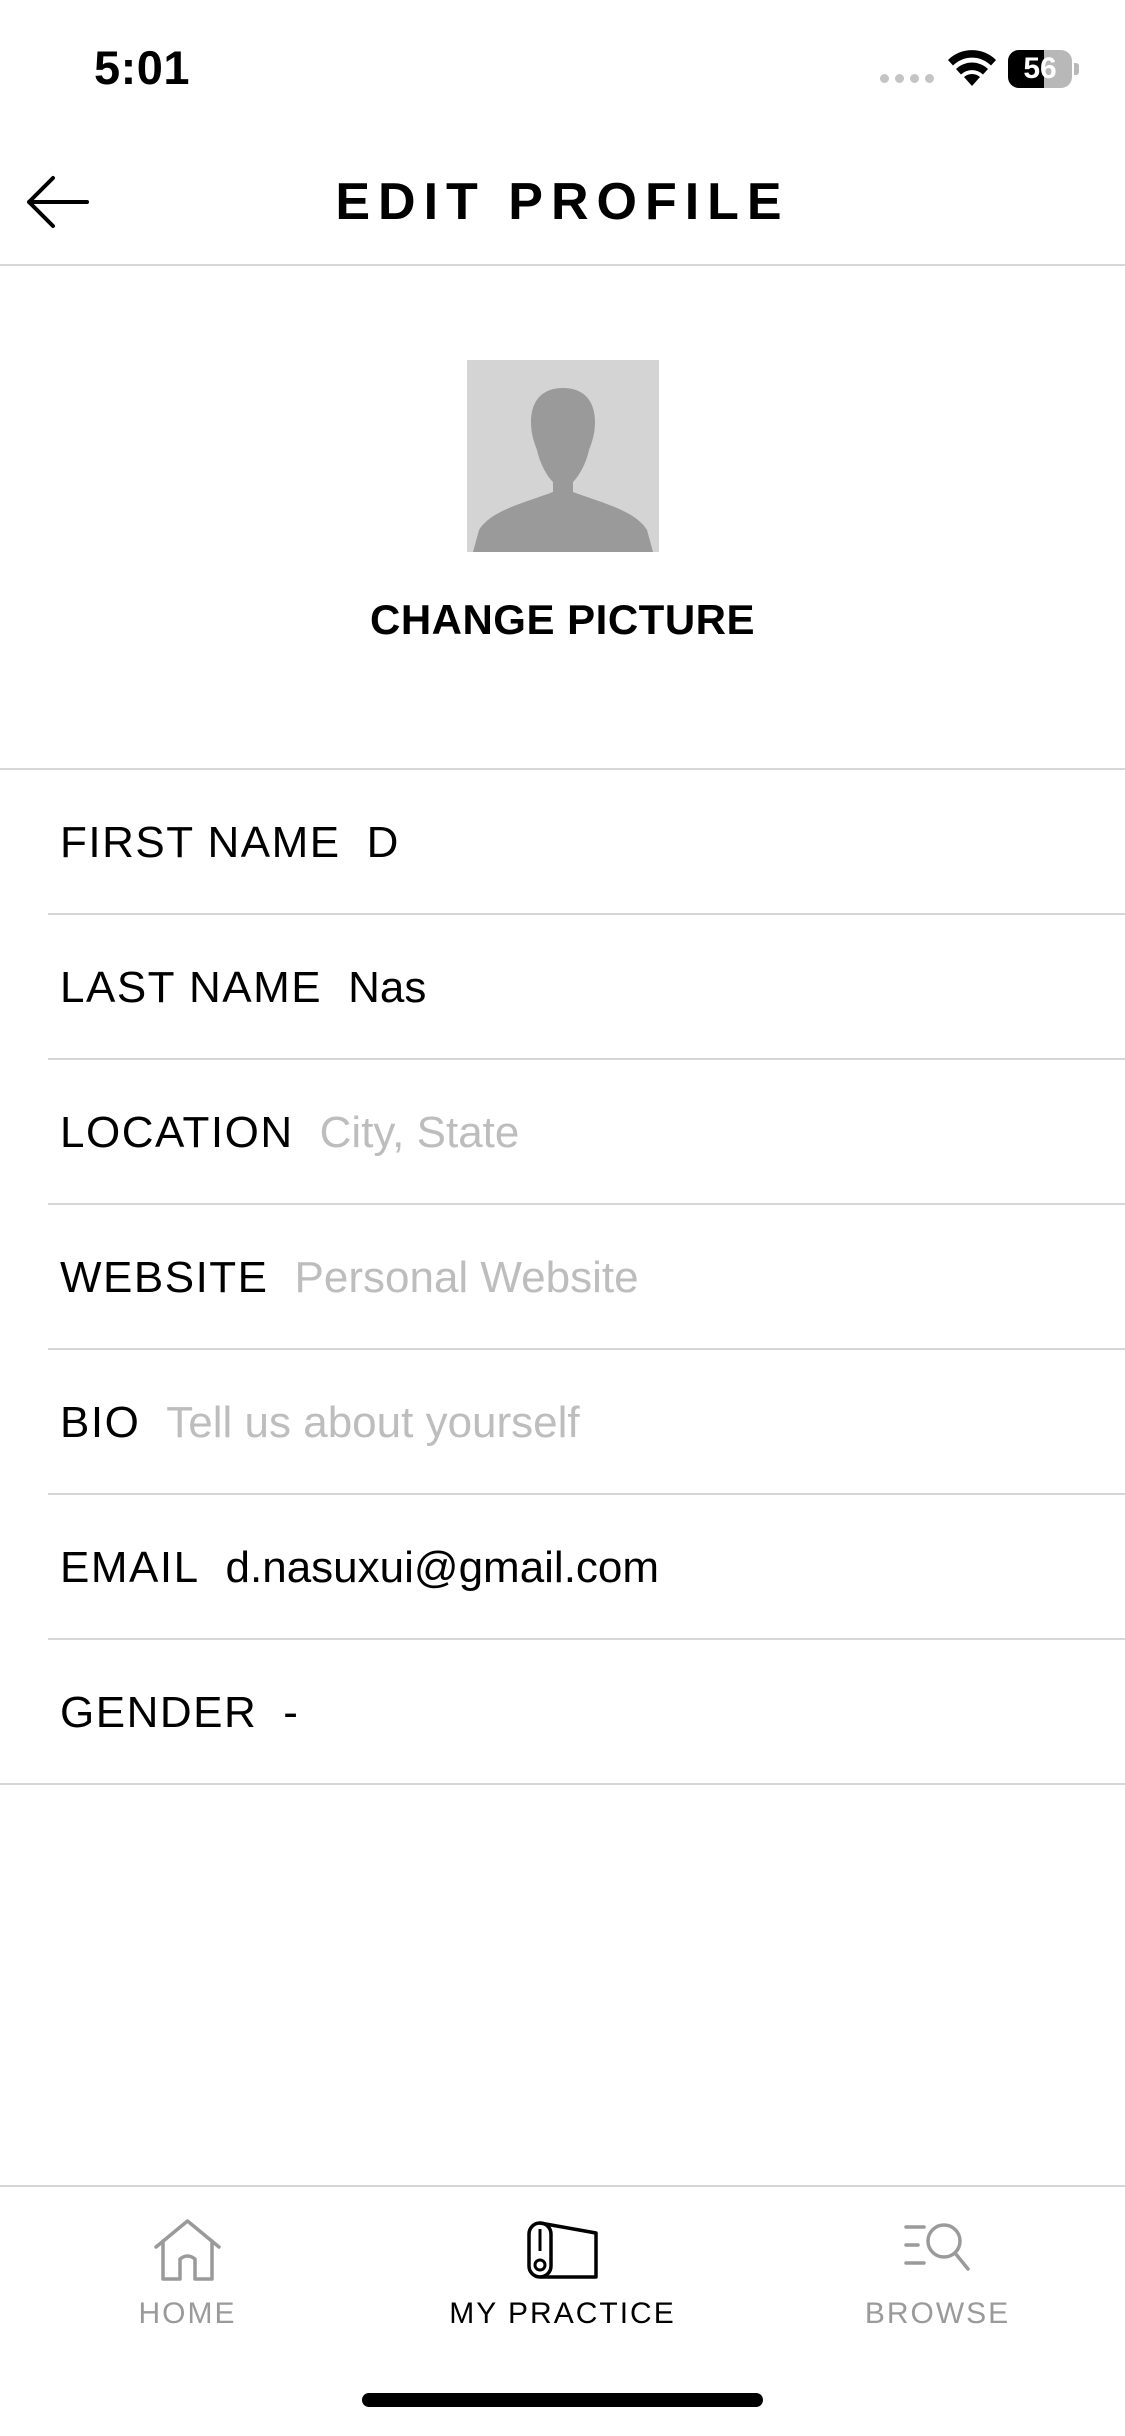 Image resolution: width=1125 pixels, height=2436 pixels. I want to click on email-row: EMAIL, so click(562, 1567).